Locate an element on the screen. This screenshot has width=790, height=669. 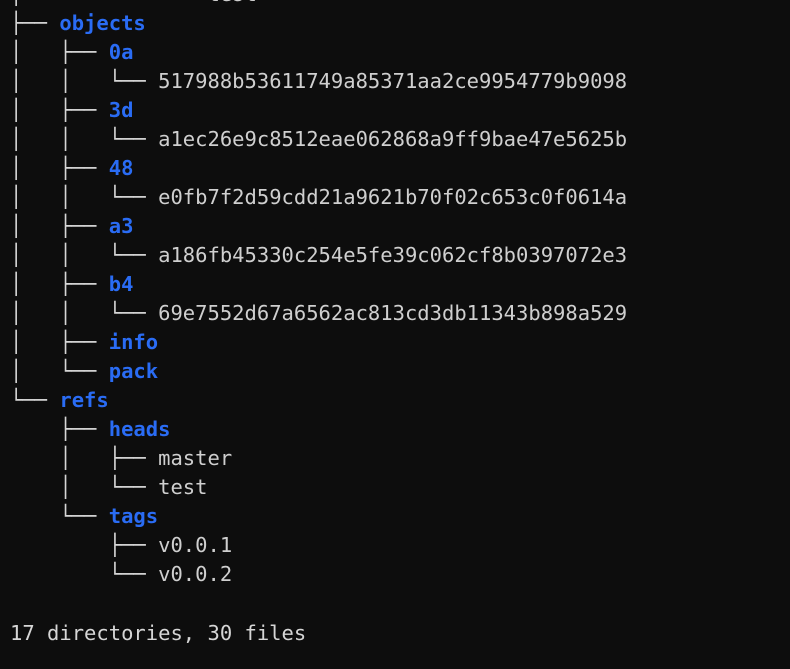
tree-line: │ ├── 48 is located at coordinates (318, 168).